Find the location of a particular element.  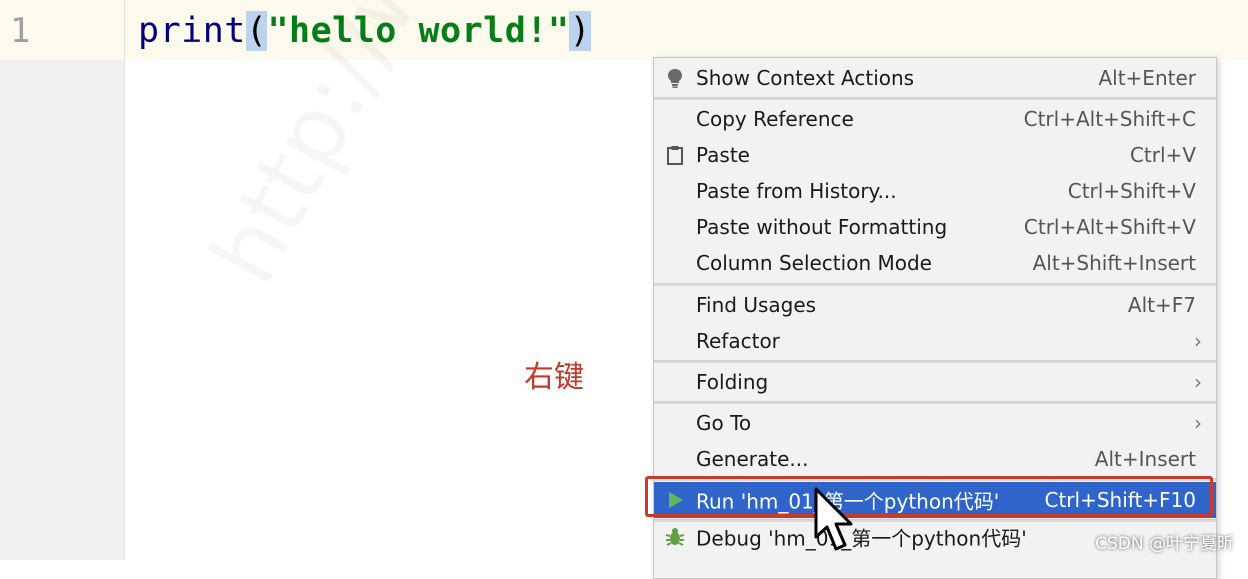

lightbulb-icon is located at coordinates (675, 78).